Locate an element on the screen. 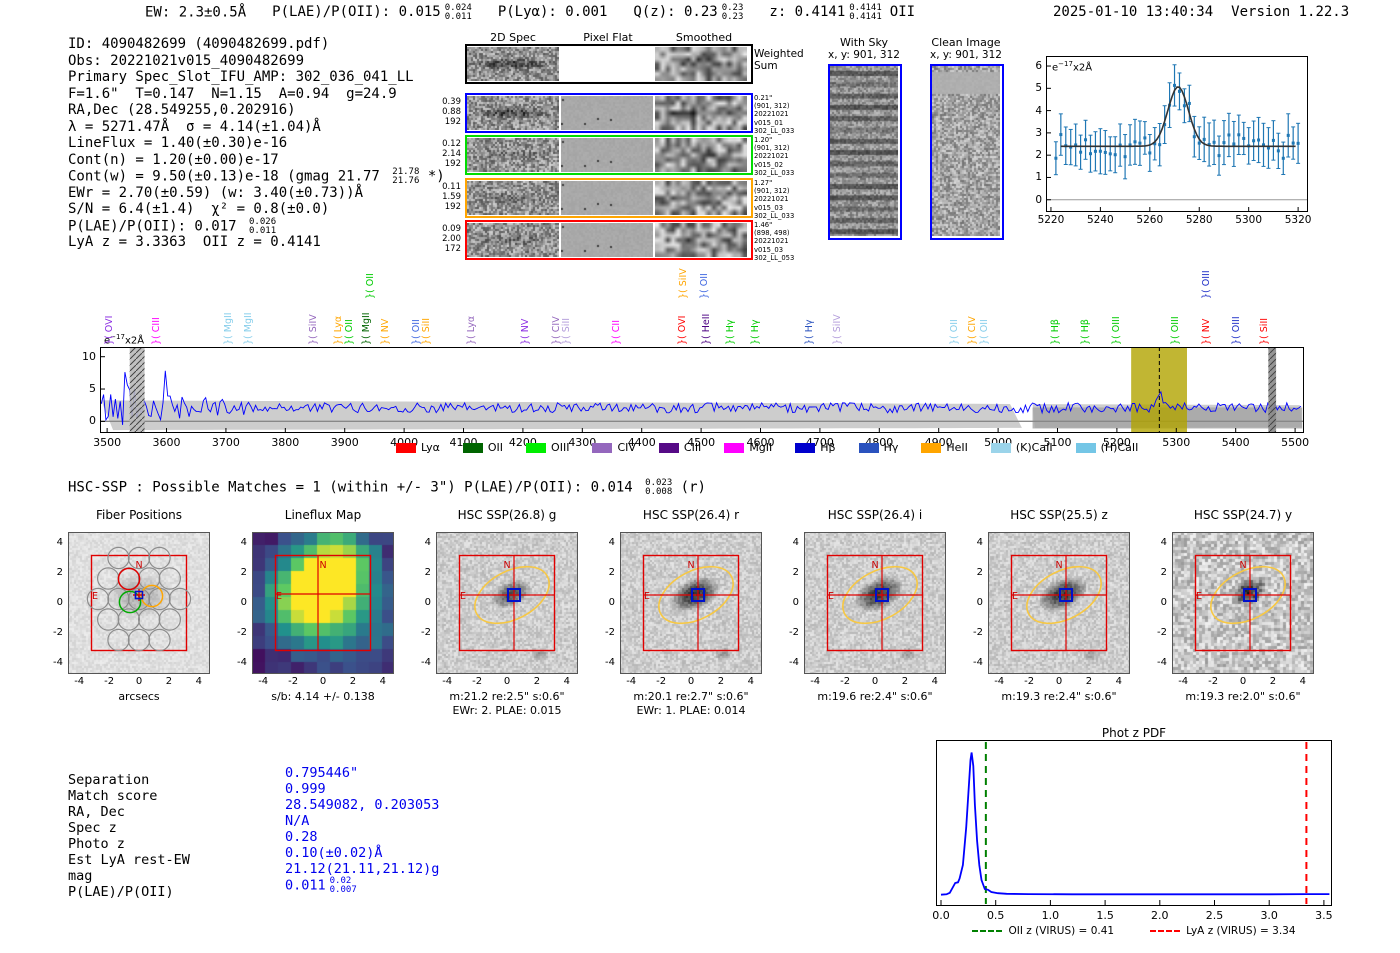  info-line: LineFlux = 1.40(±0.30)e-16 is located at coordinates (178, 143).